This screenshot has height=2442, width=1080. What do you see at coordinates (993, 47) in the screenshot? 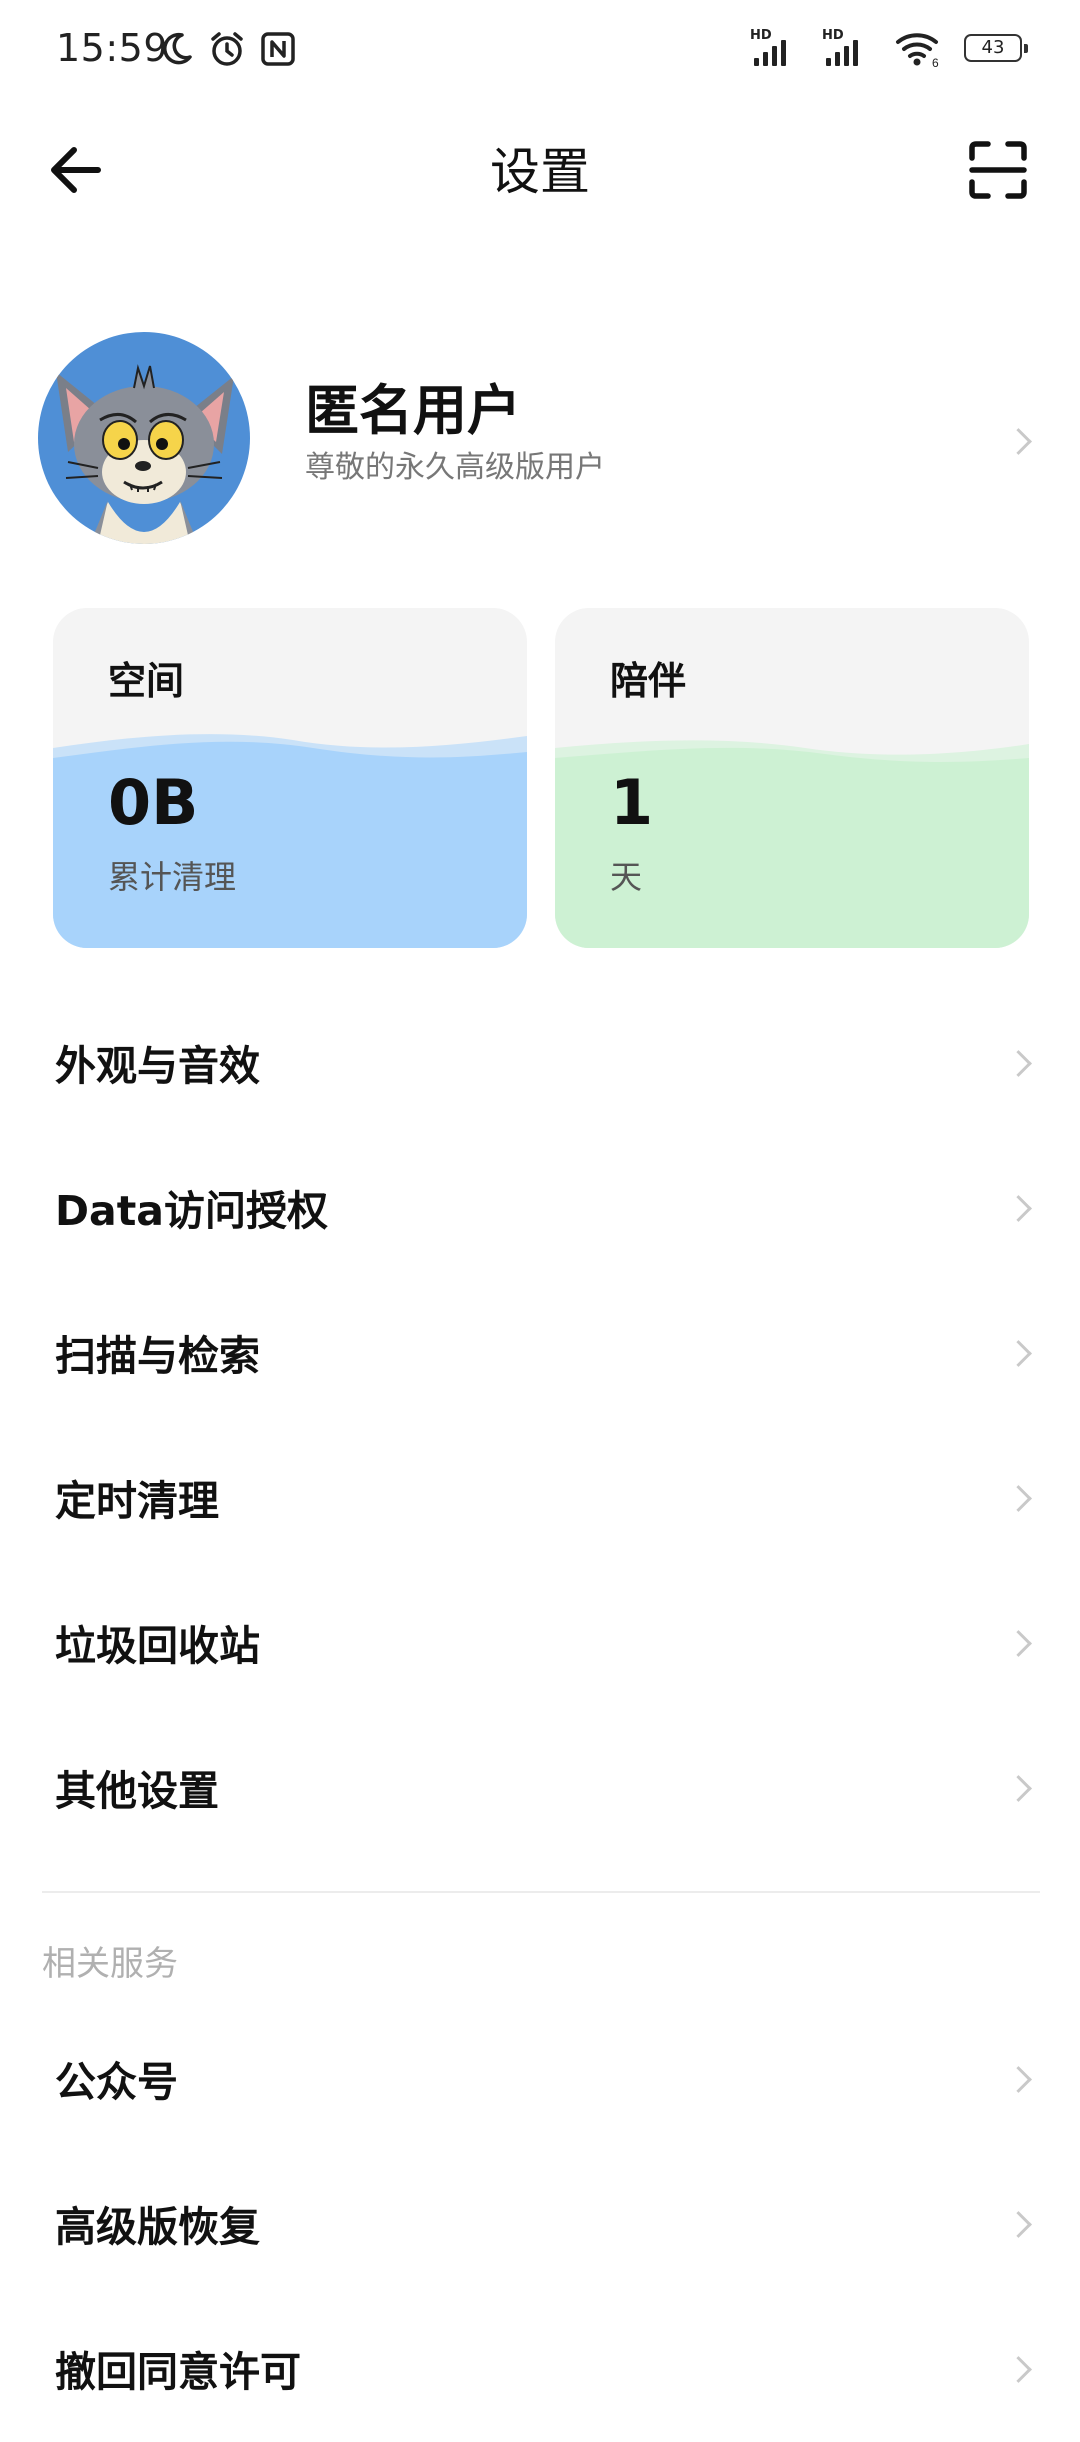
I see `battery-level: 43` at bounding box center [993, 47].